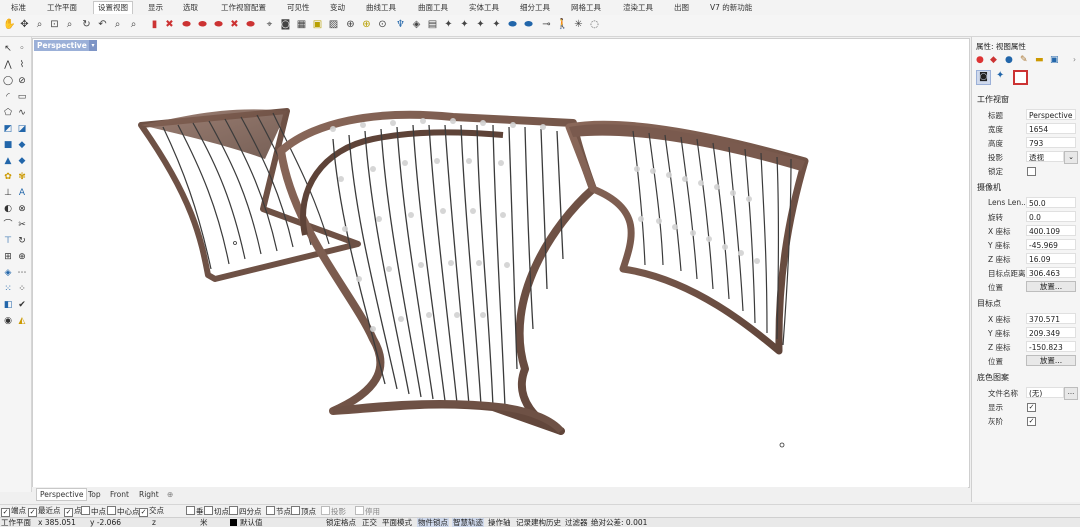 This screenshot has width=1080, height=527. Describe the element at coordinates (367, 511) in the screenshot. I see `osnap-12: 停用` at that location.